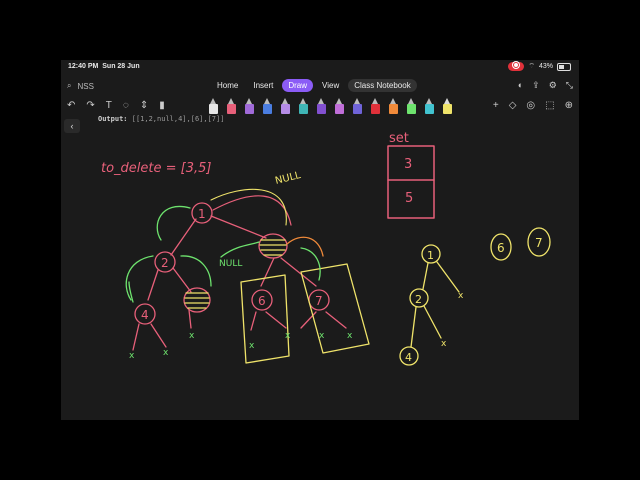 The width and height of the screenshot is (640, 480). What do you see at coordinates (165, 263) in the screenshot?
I see `node-2: 2` at bounding box center [165, 263].